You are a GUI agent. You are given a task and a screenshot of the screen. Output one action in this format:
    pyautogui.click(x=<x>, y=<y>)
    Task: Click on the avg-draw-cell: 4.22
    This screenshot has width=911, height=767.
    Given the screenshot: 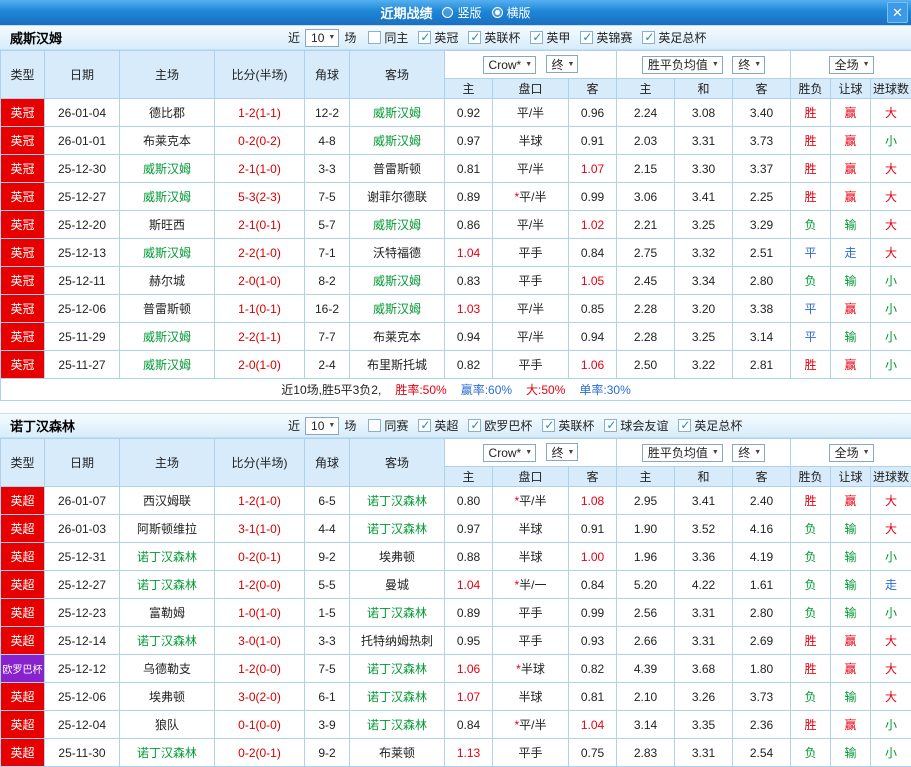 What is the action you would take?
    pyautogui.click(x=704, y=585)
    